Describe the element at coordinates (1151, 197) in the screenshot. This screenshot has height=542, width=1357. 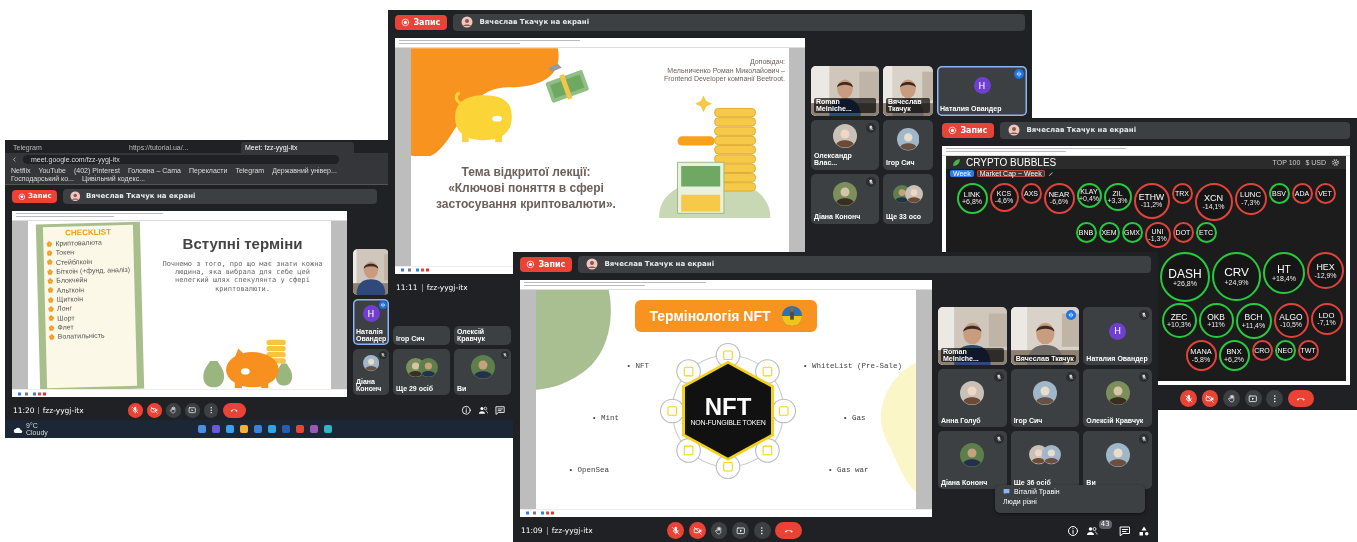
I see `coin-label: ETHW` at that location.